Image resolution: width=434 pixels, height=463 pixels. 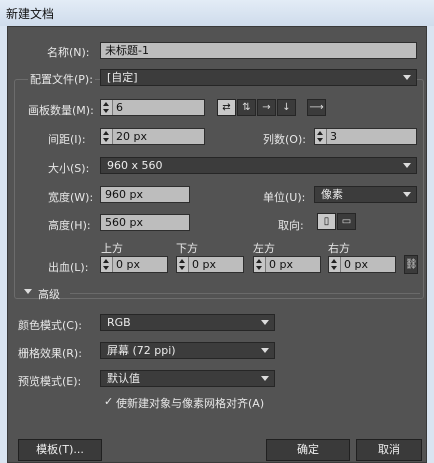 I want to click on bleed-bottom-label: 下方, so click(x=187, y=248).